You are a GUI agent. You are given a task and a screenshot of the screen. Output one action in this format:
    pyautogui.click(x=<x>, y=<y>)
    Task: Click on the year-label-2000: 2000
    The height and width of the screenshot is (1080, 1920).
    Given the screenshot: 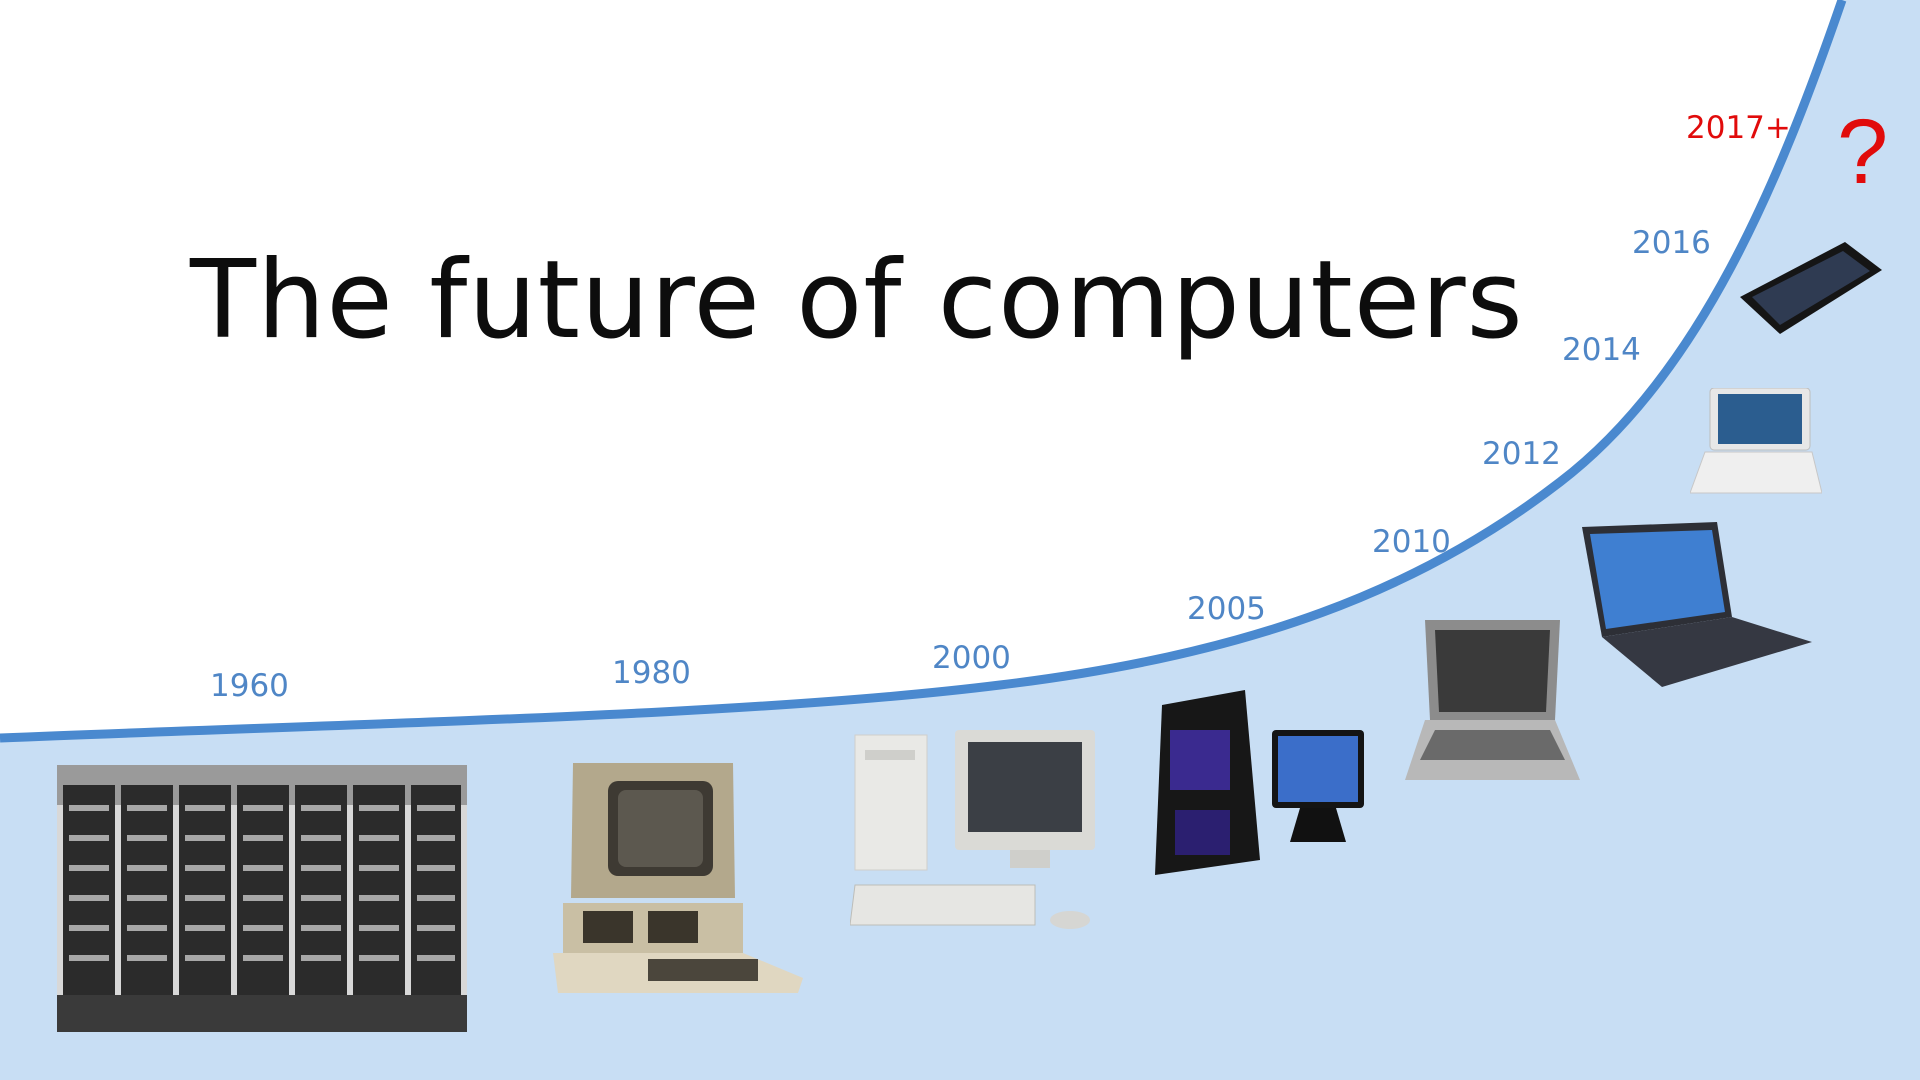 What is the action you would take?
    pyautogui.click(x=971, y=658)
    